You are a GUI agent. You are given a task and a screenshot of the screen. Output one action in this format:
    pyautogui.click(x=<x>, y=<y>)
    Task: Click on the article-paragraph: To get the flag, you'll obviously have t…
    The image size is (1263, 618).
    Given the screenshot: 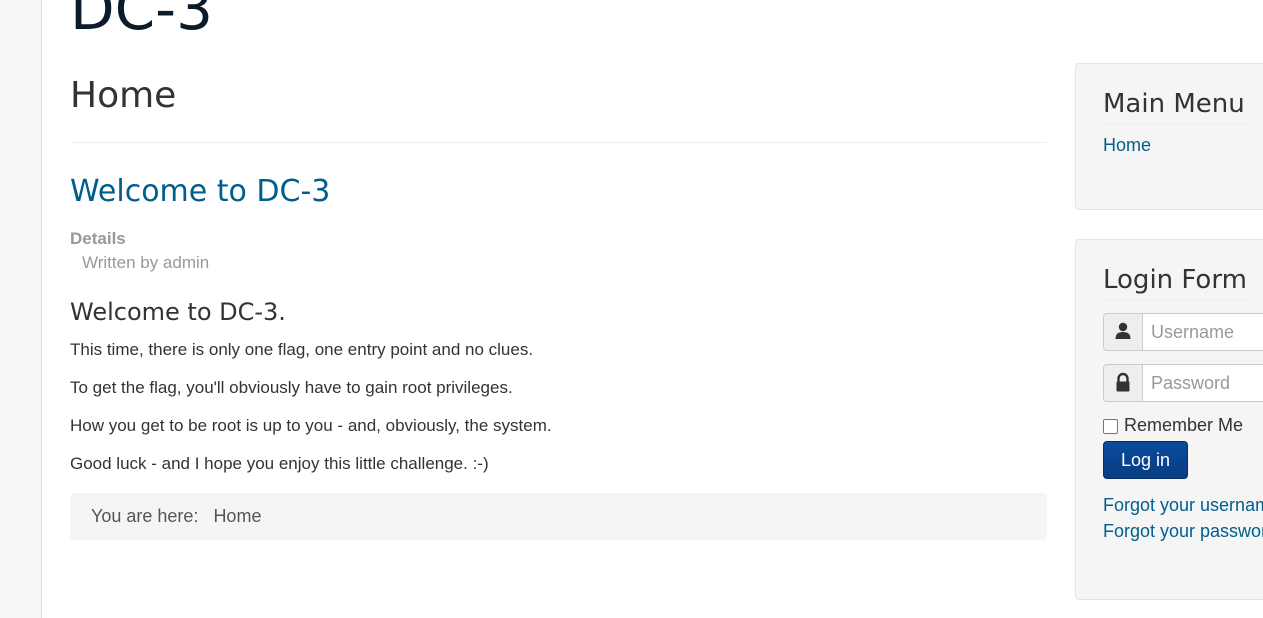 What is the action you would take?
    pyautogui.click(x=291, y=387)
    